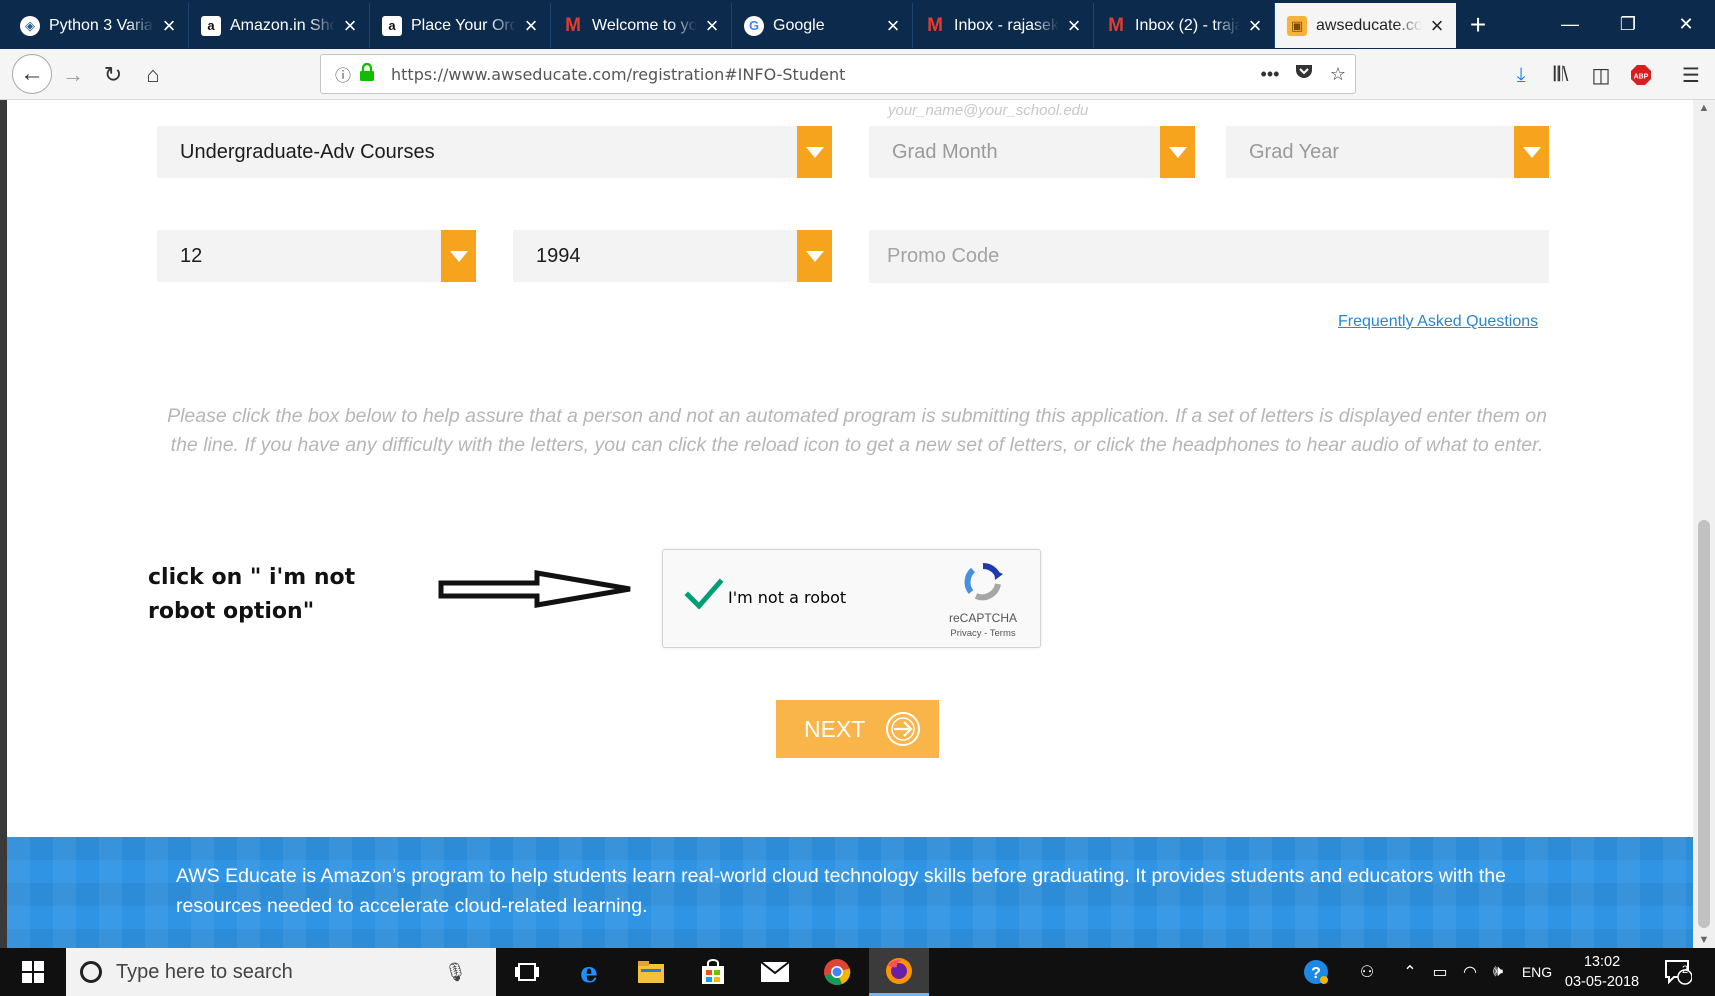  Describe the element at coordinates (775, 972) in the screenshot. I see `mail-icon` at that location.